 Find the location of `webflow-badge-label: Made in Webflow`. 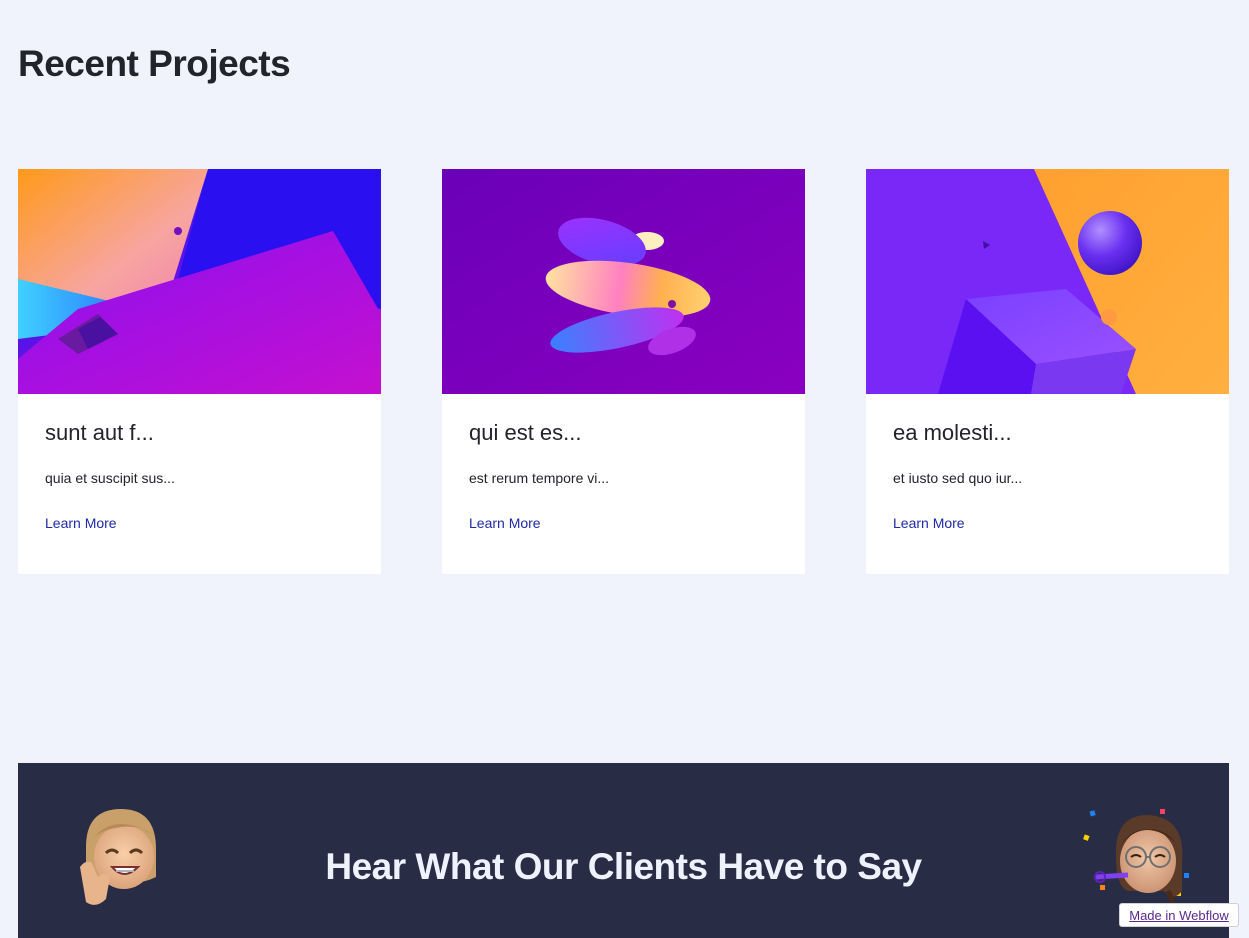

webflow-badge-label: Made in Webflow is located at coordinates (1178, 915).